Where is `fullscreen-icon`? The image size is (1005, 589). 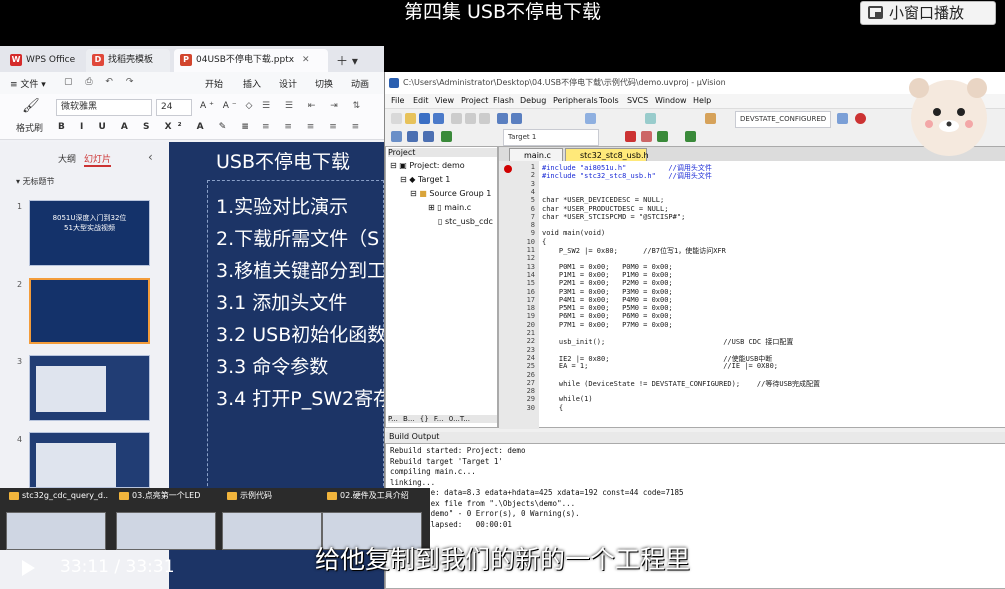
fullscreen-icon is located at coordinates (908, 568).